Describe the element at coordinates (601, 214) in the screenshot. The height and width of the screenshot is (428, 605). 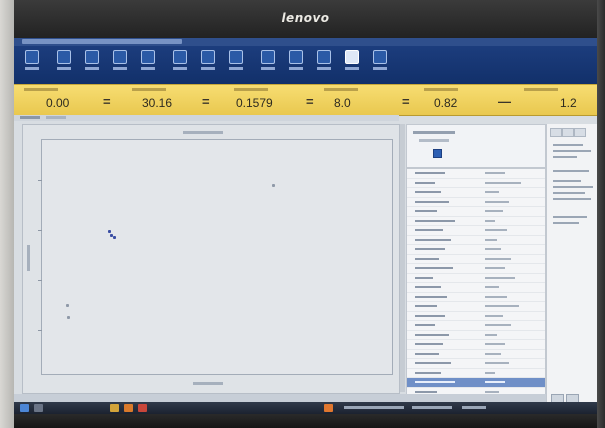
I see `monitor-bezel-right` at that location.